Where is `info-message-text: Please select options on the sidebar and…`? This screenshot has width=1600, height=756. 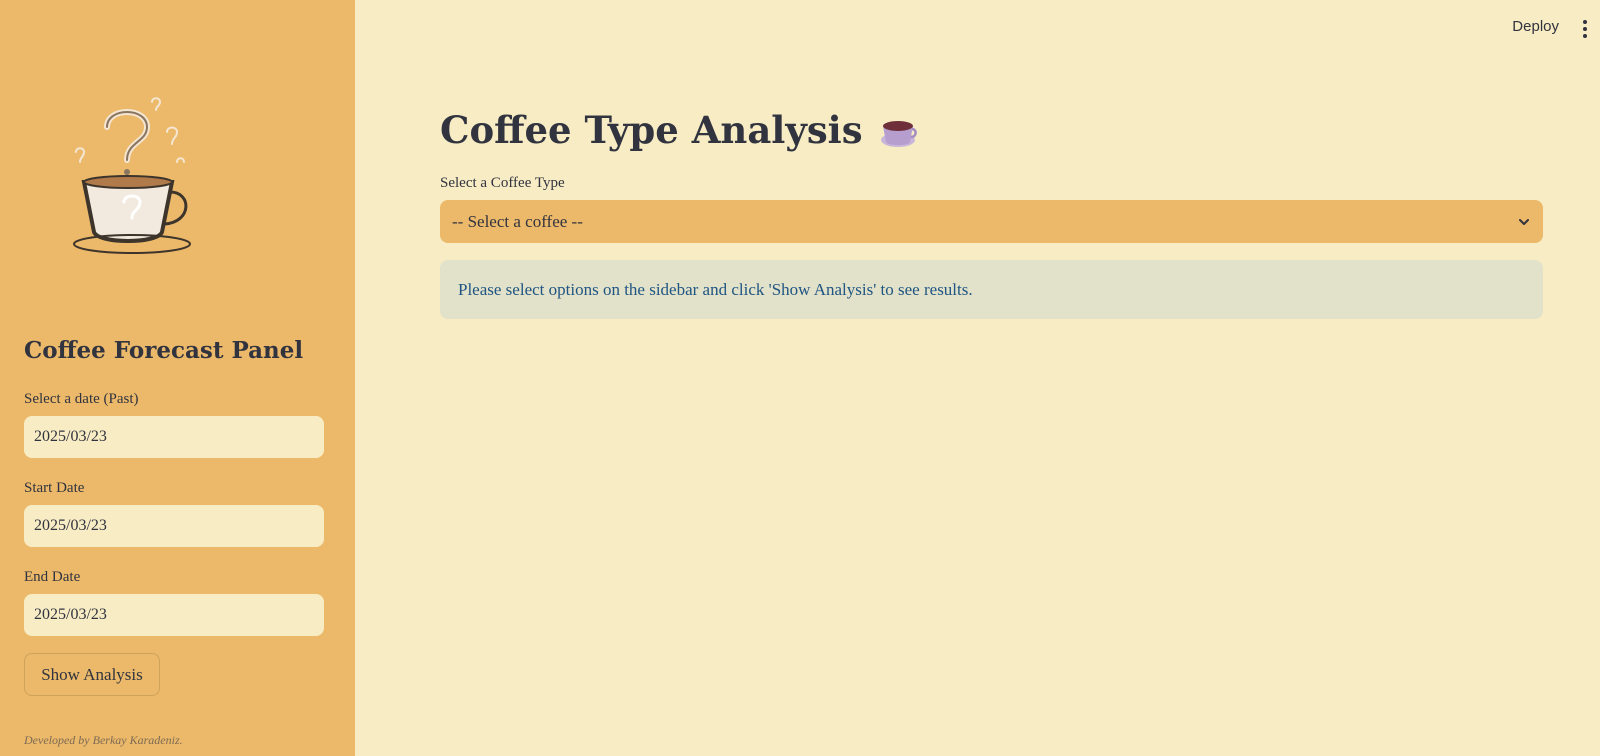 info-message-text: Please select options on the sidebar and… is located at coordinates (715, 289).